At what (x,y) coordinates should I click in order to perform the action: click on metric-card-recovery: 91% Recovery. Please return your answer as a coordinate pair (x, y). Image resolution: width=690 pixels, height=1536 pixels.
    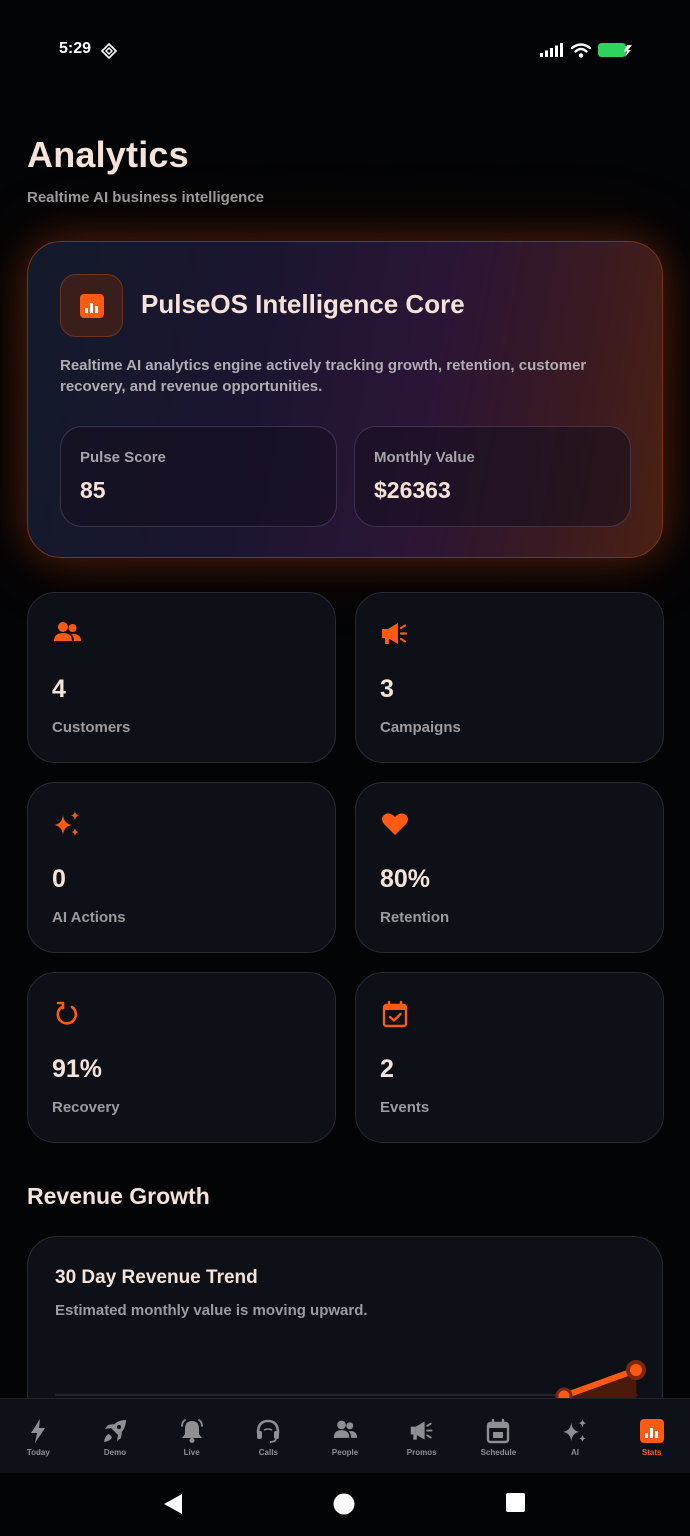
    Looking at the image, I should click on (181, 1057).